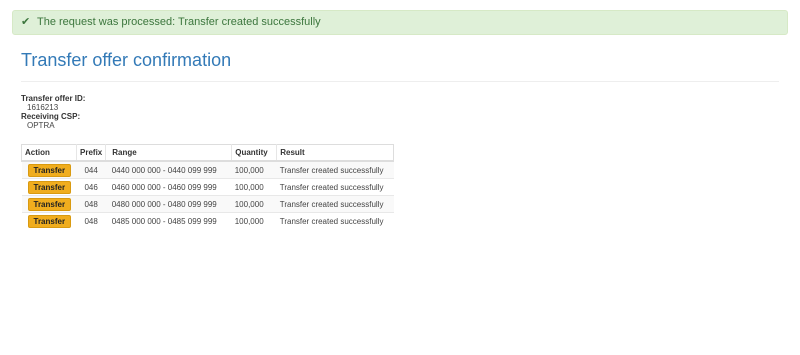 This screenshot has height=355, width=800. What do you see at coordinates (168, 204) in the screenshot?
I see `range-cell: 0480 000 000 - 0480 099 999` at bounding box center [168, 204].